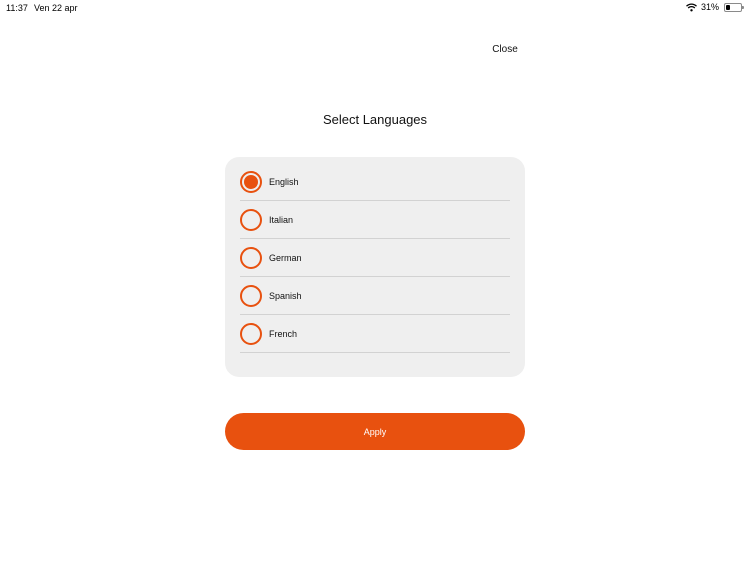 This screenshot has width=750, height=562. Describe the element at coordinates (375, 296) in the screenshot. I see `language-option-spanish: Spanish` at that location.